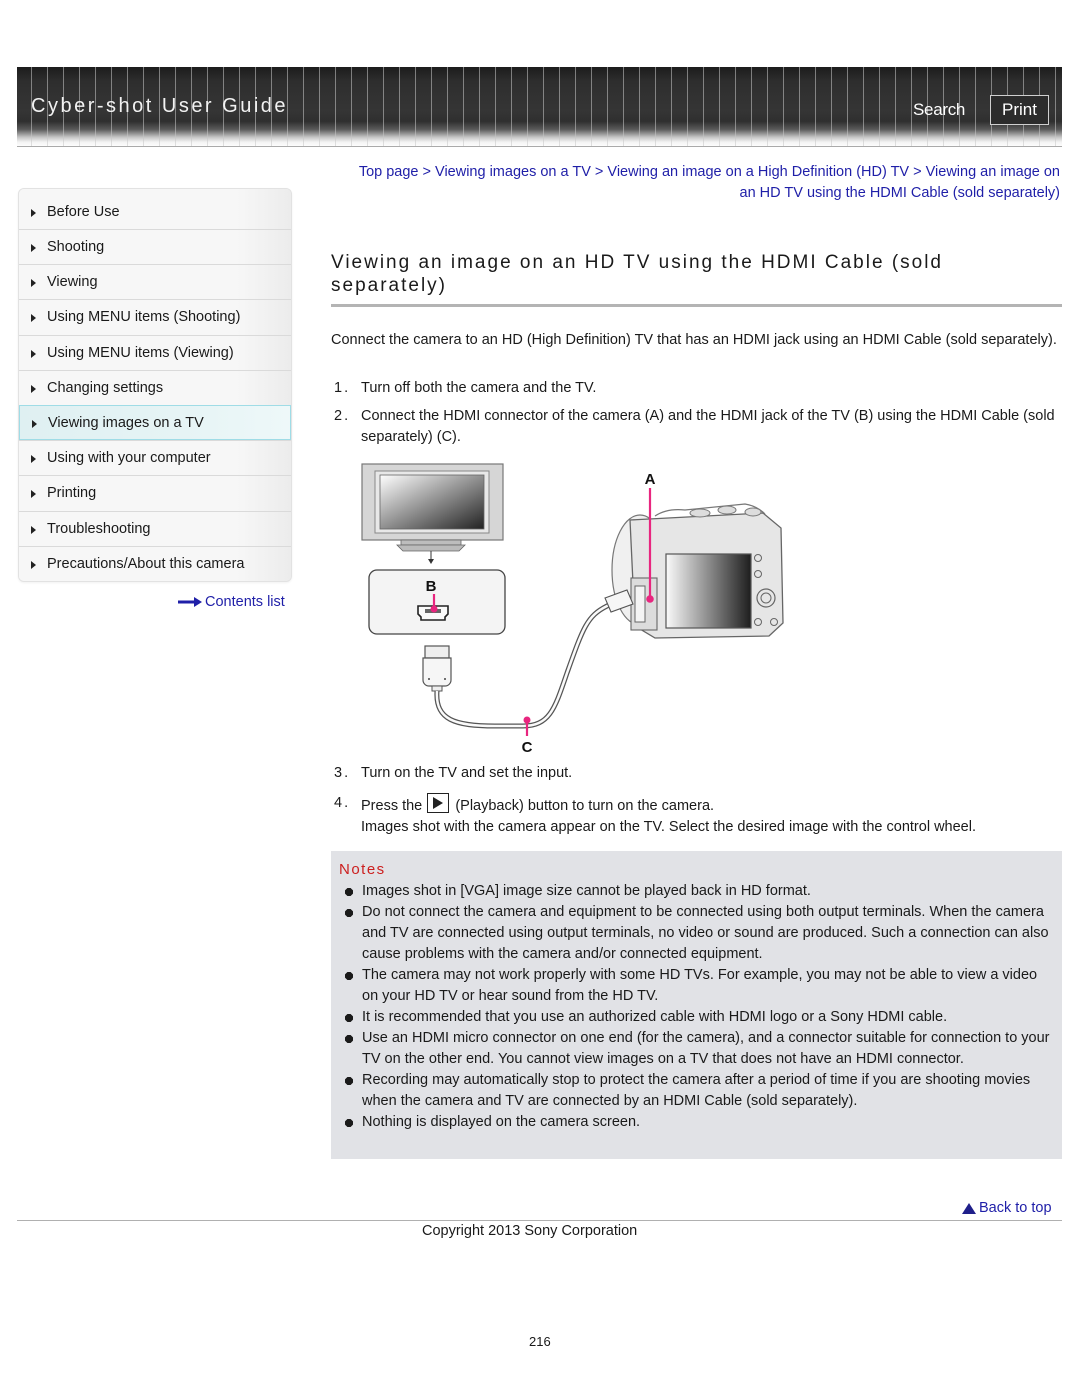 The height and width of the screenshot is (1397, 1080). I want to click on print-button: Print, so click(1019, 110).